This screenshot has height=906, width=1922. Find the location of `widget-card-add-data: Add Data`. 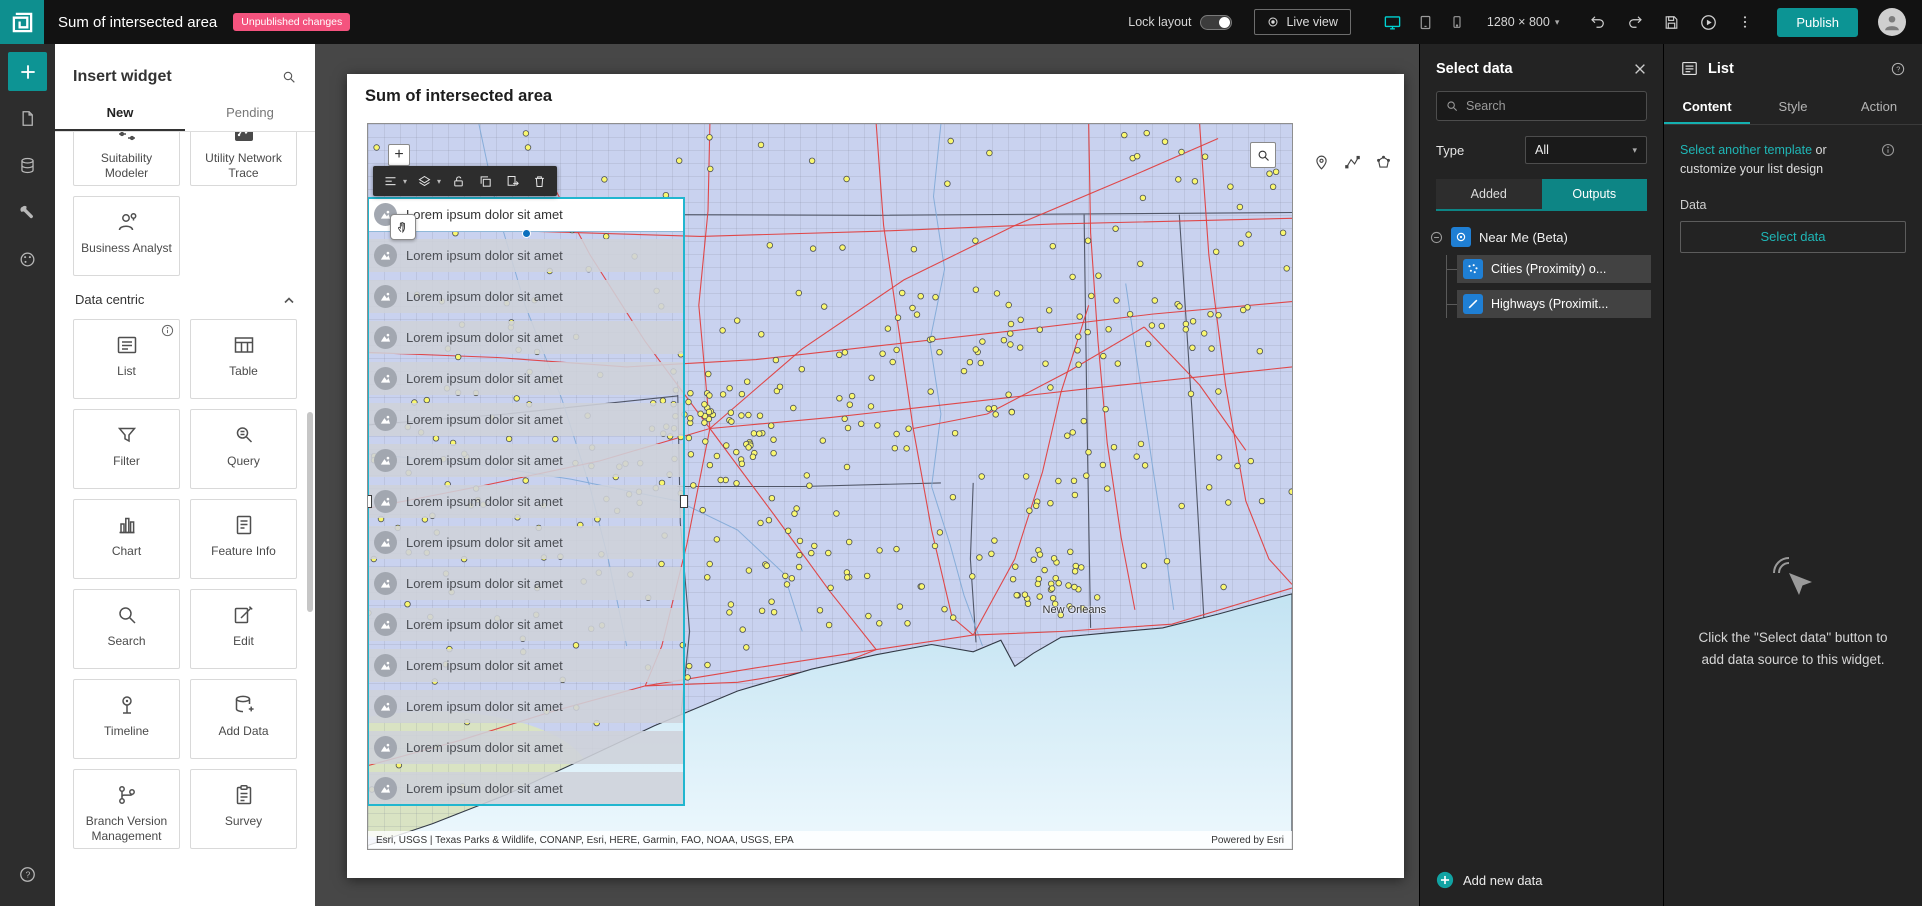

widget-card-add-data: Add Data is located at coordinates (243, 719).